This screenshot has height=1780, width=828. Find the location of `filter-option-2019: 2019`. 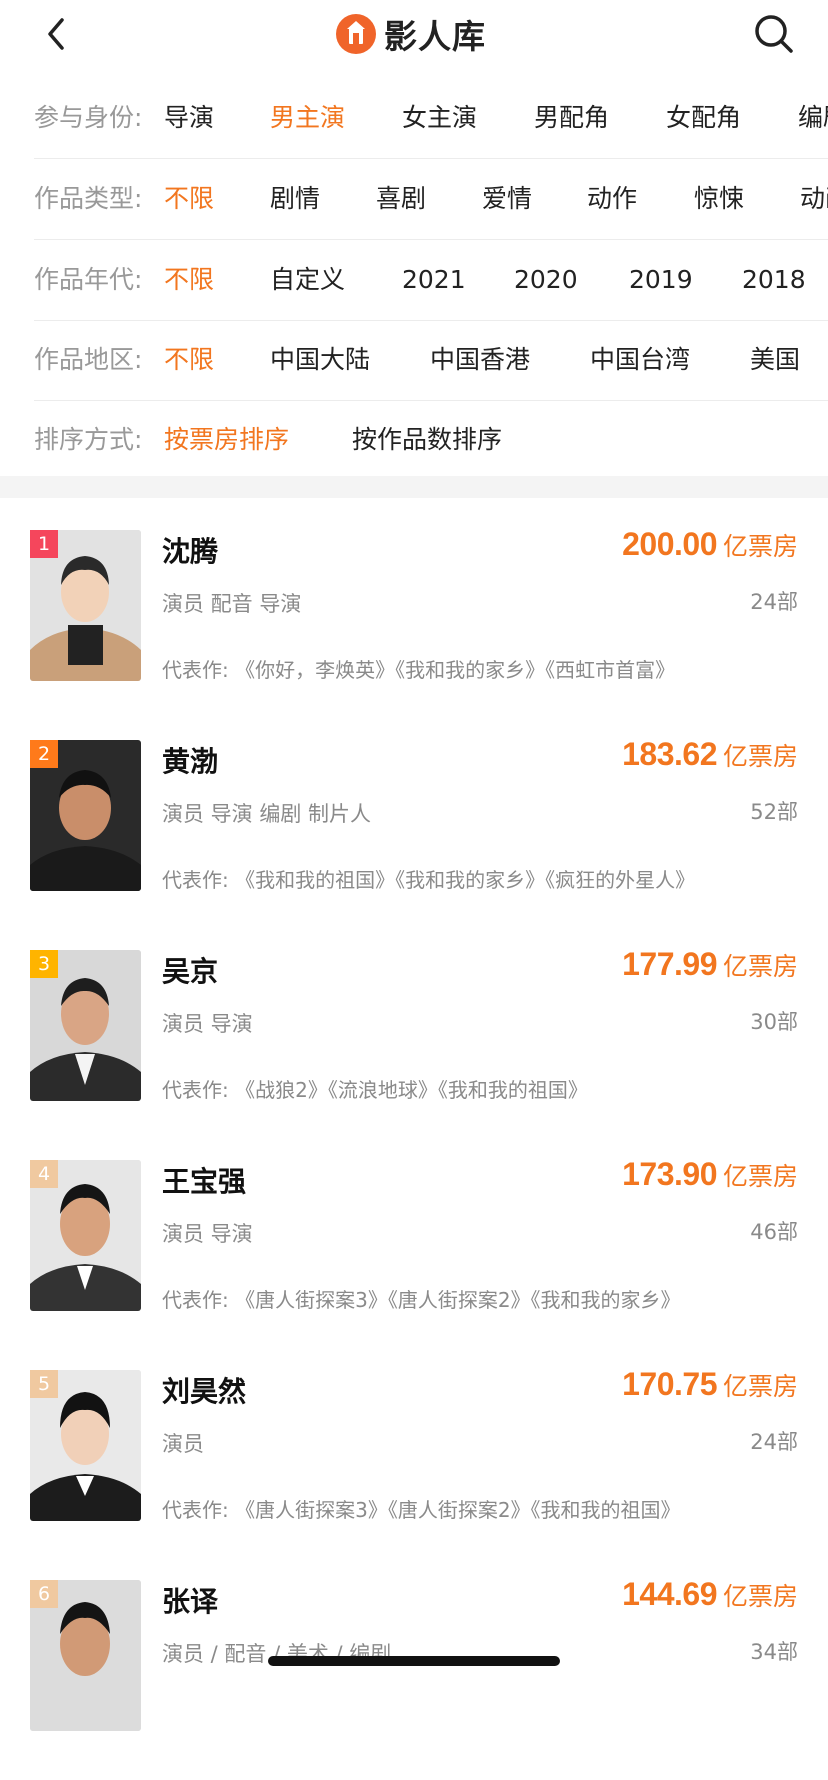

filter-option-2019: 2019 is located at coordinates (661, 280).